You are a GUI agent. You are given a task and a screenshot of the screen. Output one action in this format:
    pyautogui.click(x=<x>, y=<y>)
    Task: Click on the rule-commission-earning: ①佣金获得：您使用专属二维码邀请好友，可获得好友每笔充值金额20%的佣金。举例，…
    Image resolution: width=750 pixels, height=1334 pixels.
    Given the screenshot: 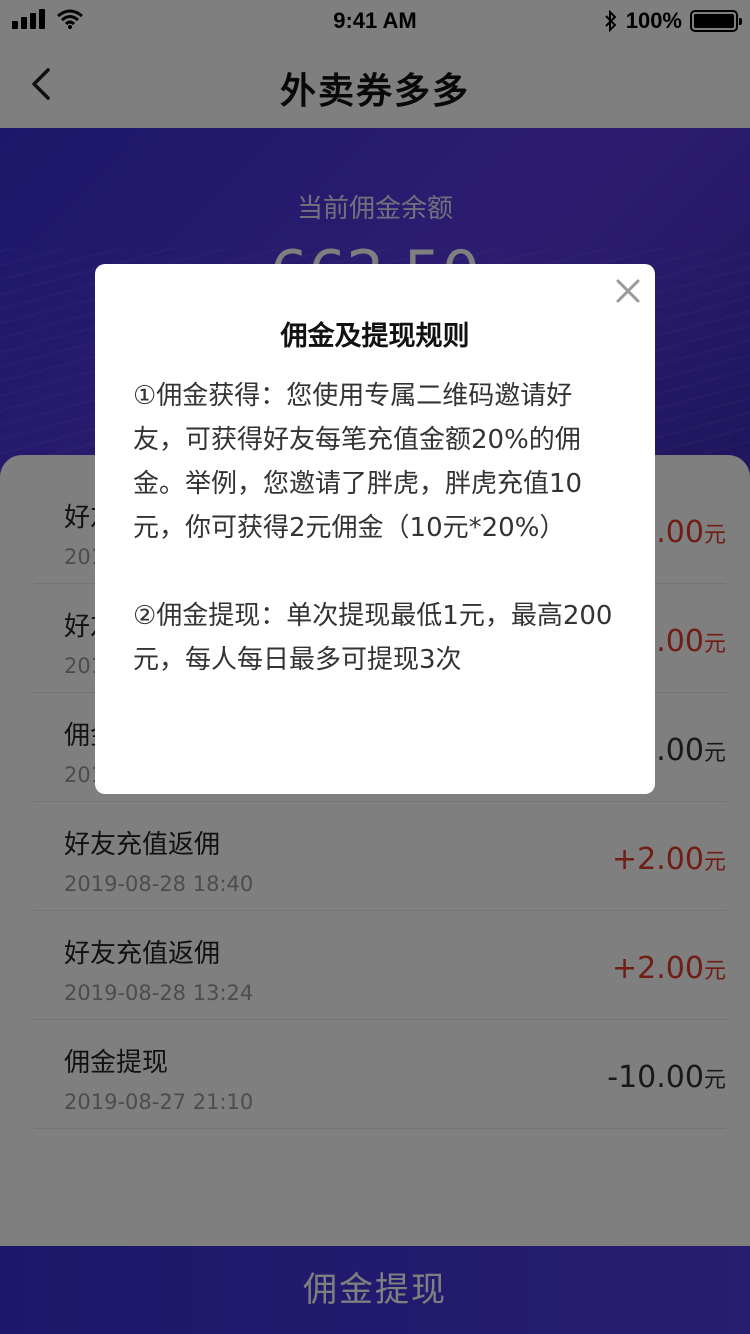 What is the action you would take?
    pyautogui.click(x=358, y=462)
    